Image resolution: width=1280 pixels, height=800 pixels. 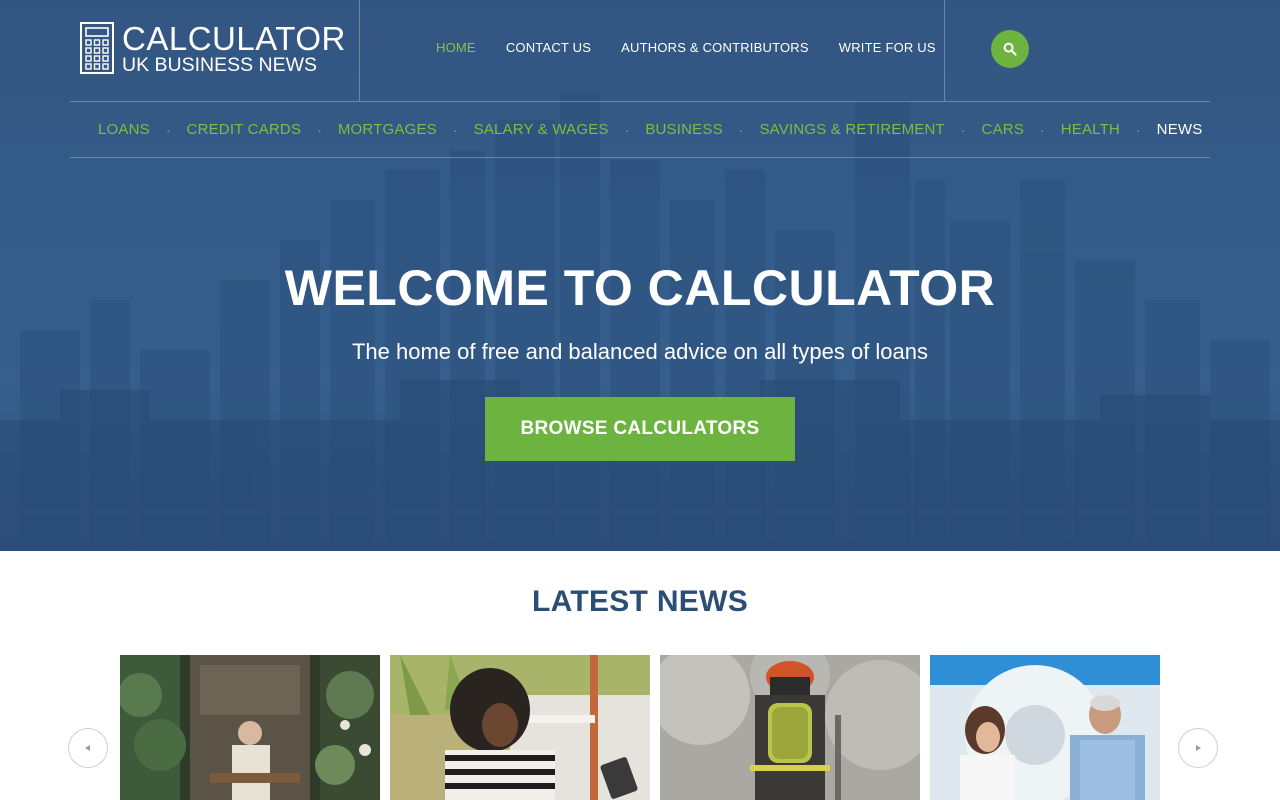 What do you see at coordinates (124, 130) in the screenshot?
I see `category-loans: LOANS` at bounding box center [124, 130].